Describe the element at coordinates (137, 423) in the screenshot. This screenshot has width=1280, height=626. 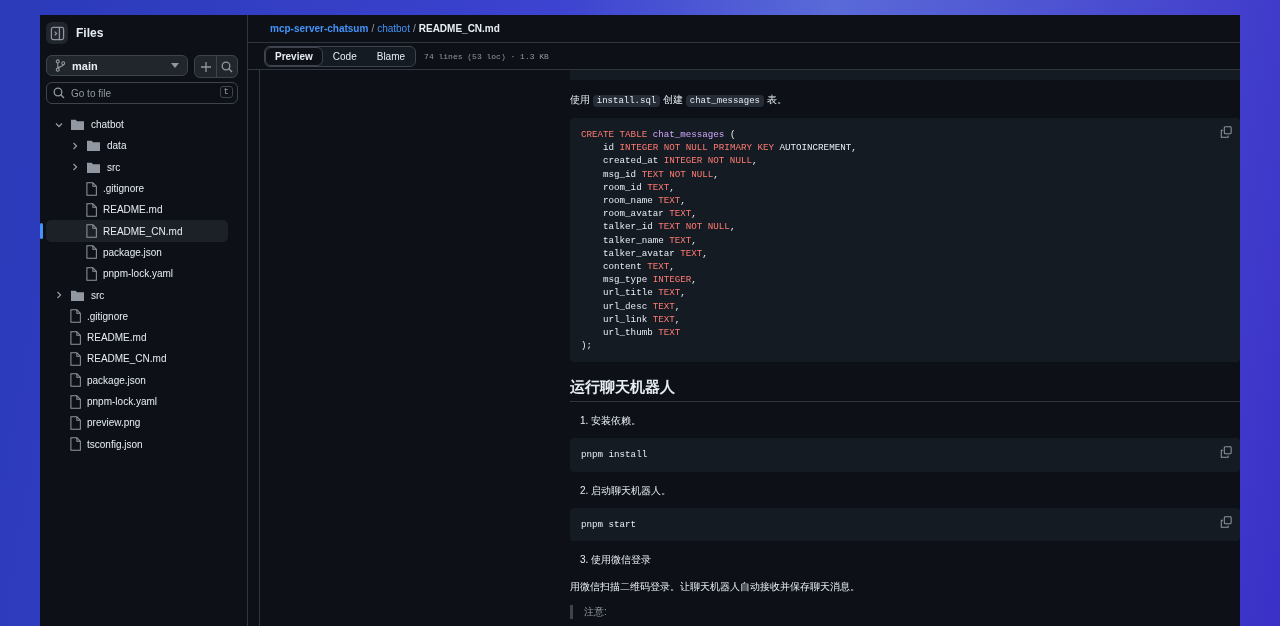
I see `file-item: preview.png` at that location.